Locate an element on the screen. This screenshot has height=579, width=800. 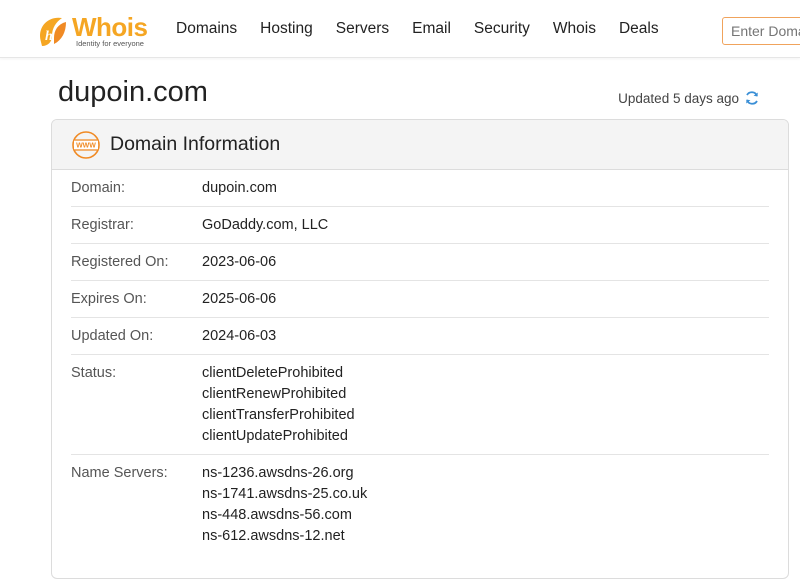
row-label: Registrar: is located at coordinates (102, 225).